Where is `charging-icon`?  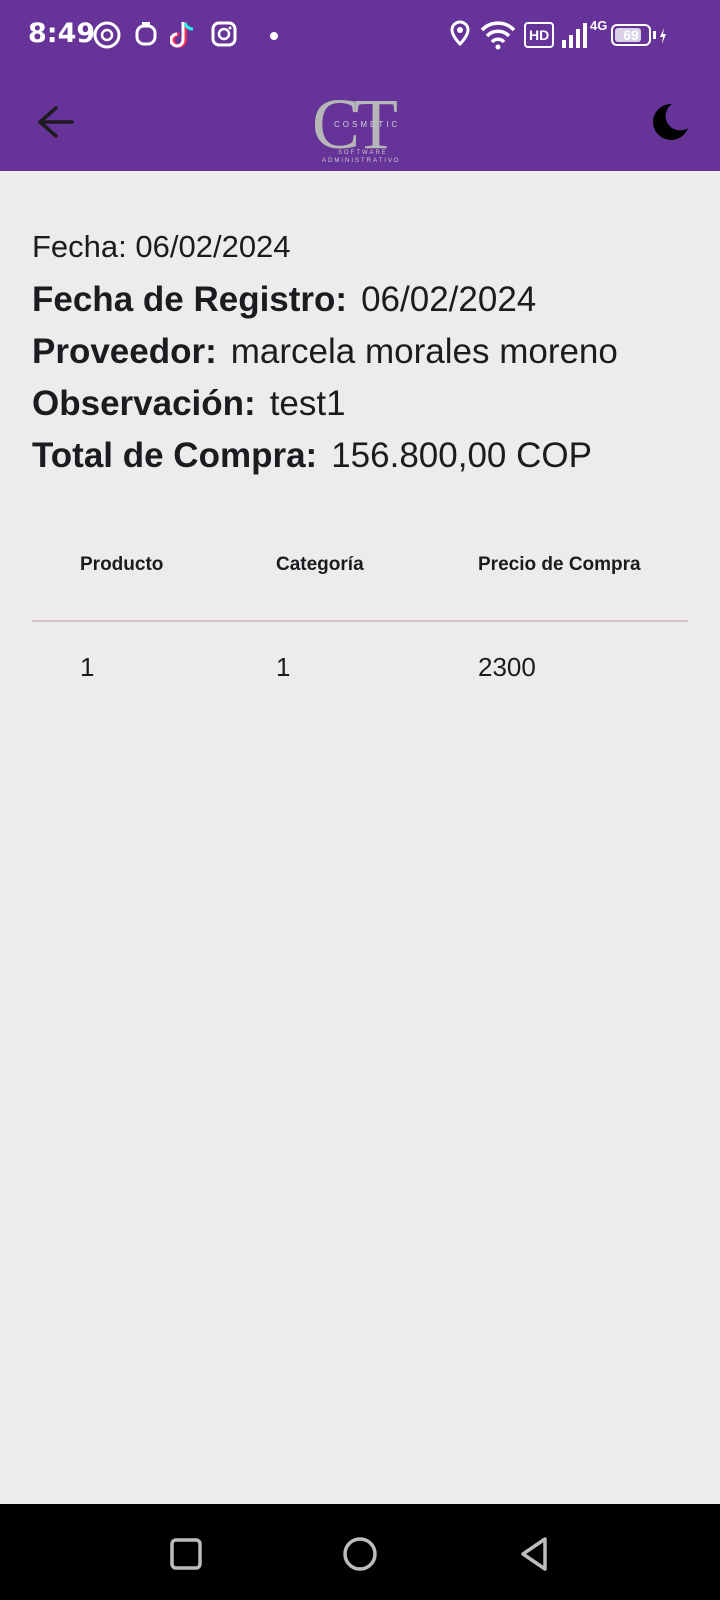 charging-icon is located at coordinates (663, 36).